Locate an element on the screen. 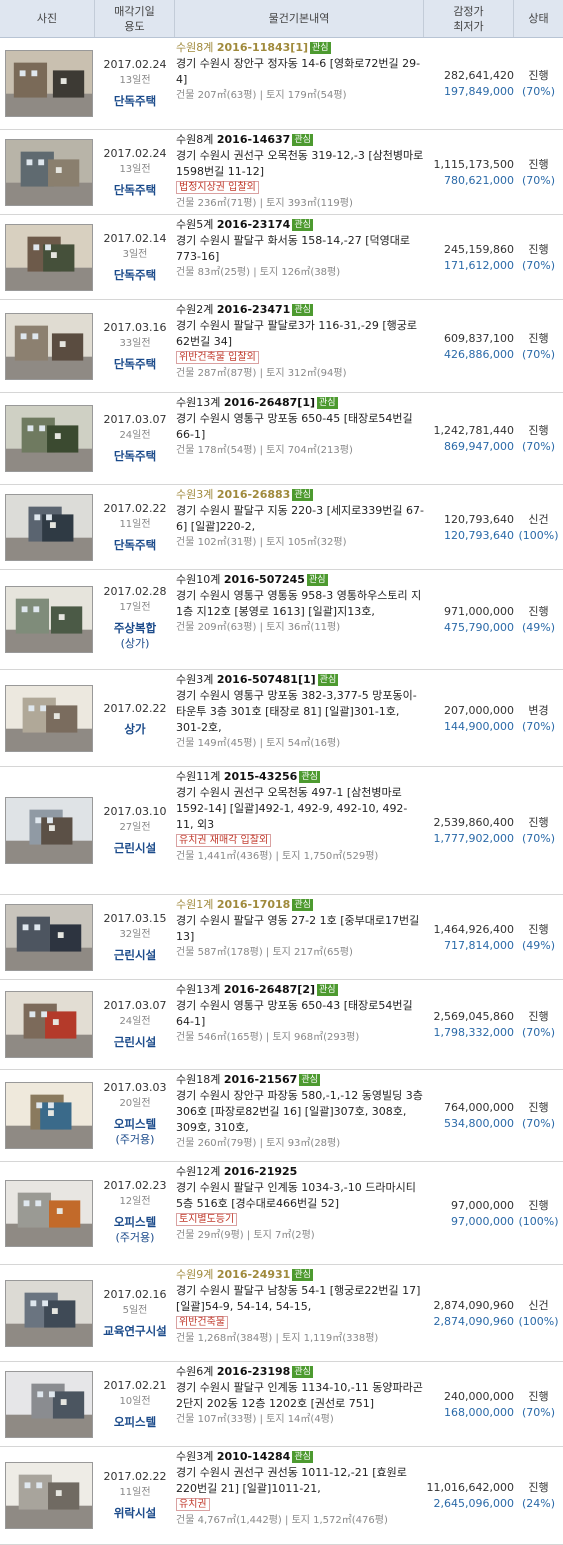 Image resolution: width=563 pixels, height=1545 pixels. case-number-link: 2016-23198 is located at coordinates (253, 1371).